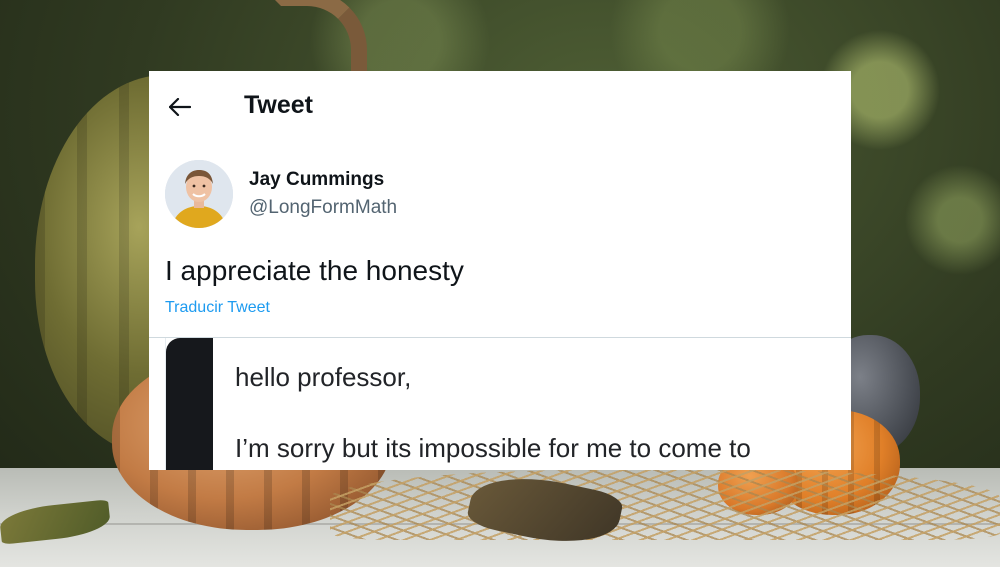 The width and height of the screenshot is (1000, 567). What do you see at coordinates (323, 377) in the screenshot?
I see `media-text-line: hello professor,` at bounding box center [323, 377].